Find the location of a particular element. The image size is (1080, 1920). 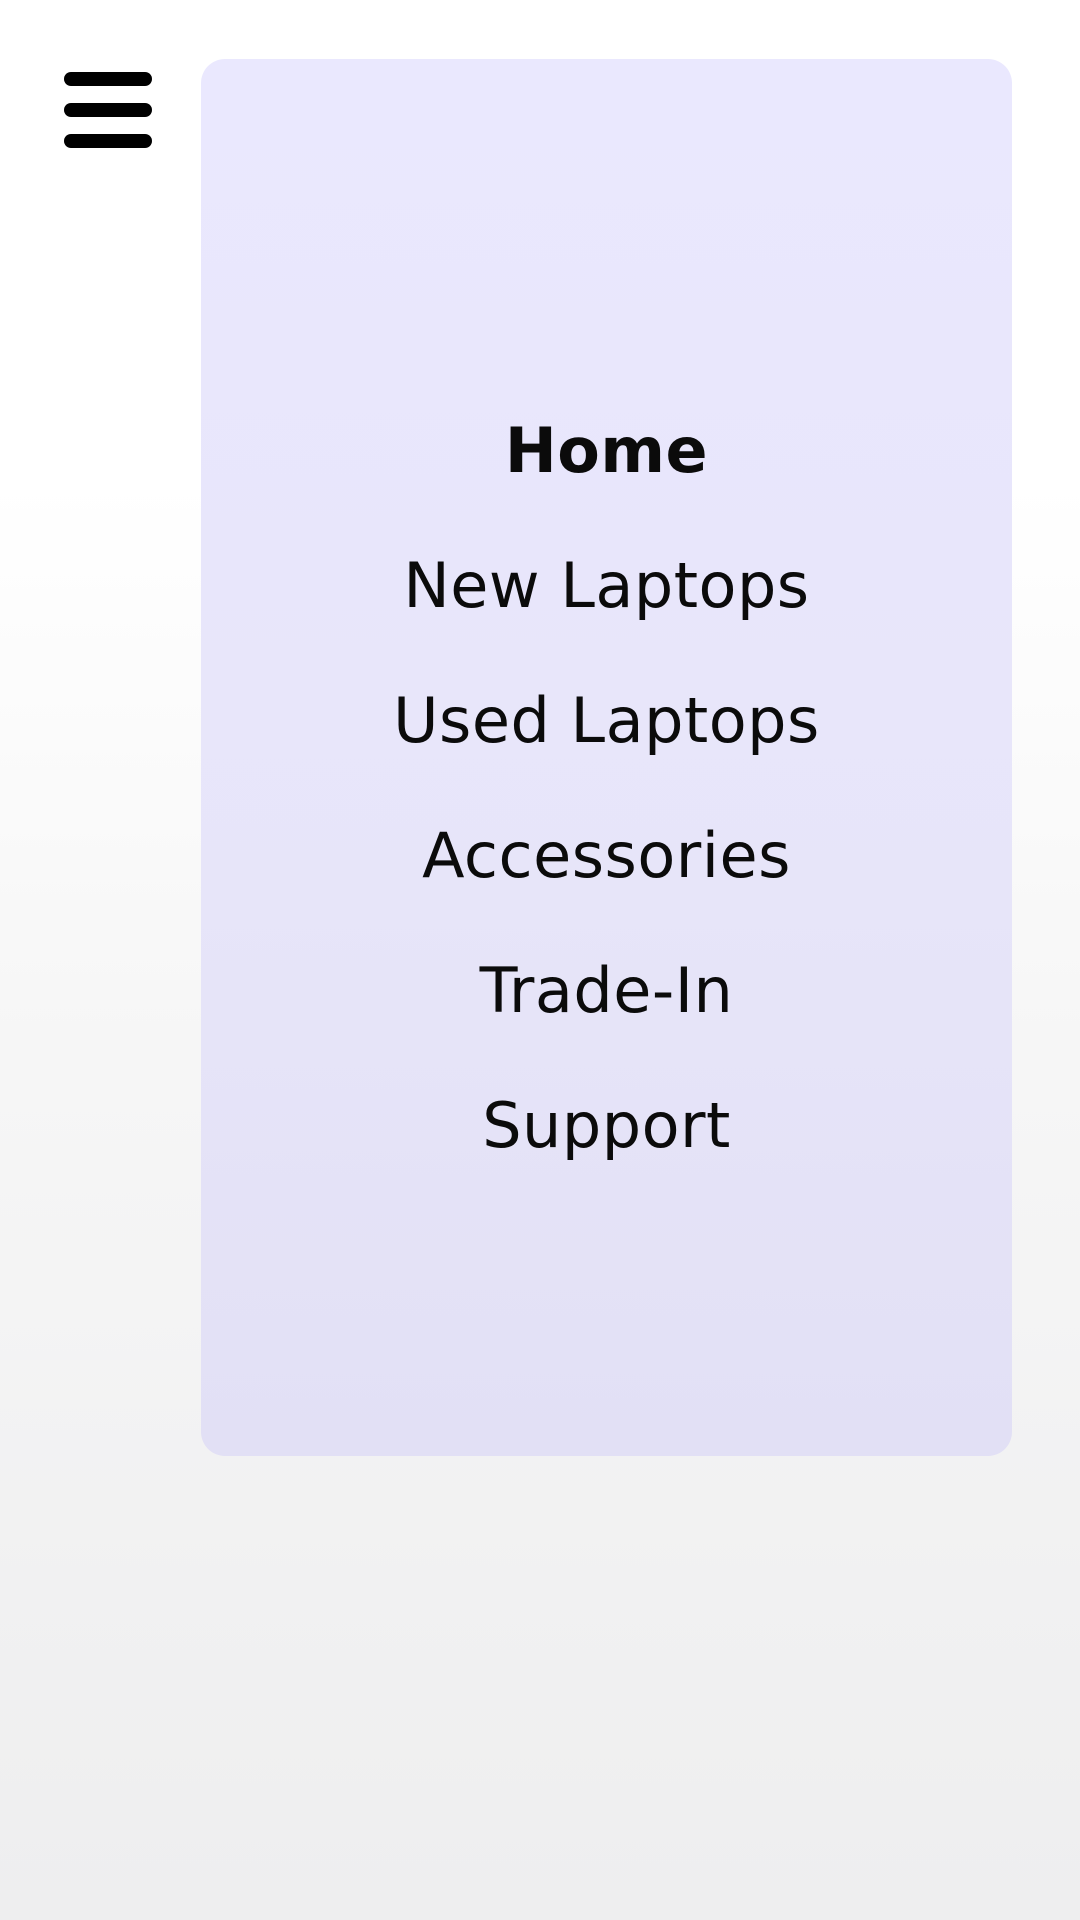

menu-item-trade-in: Trade-In is located at coordinates (606, 1028).